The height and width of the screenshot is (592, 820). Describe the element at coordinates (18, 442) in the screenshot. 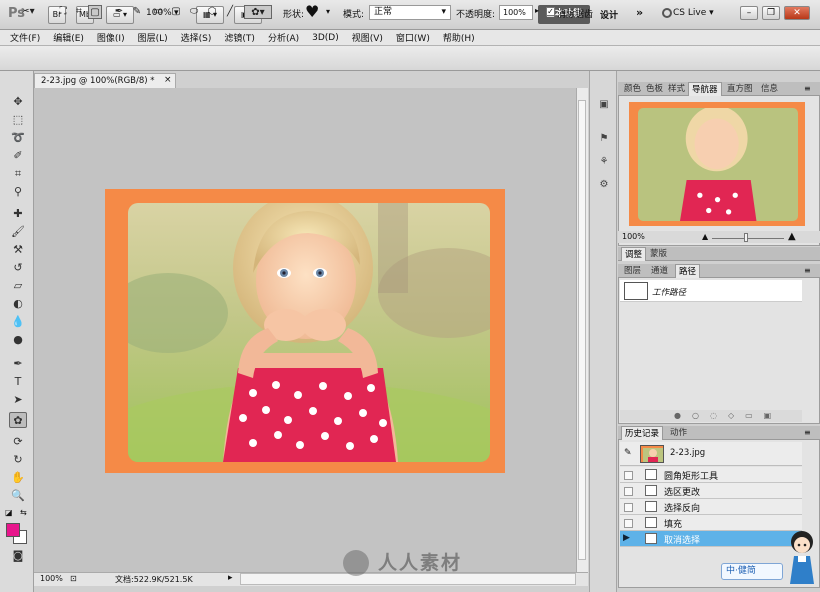

I see `3d-rotate-tool-icon: ⟳` at that location.